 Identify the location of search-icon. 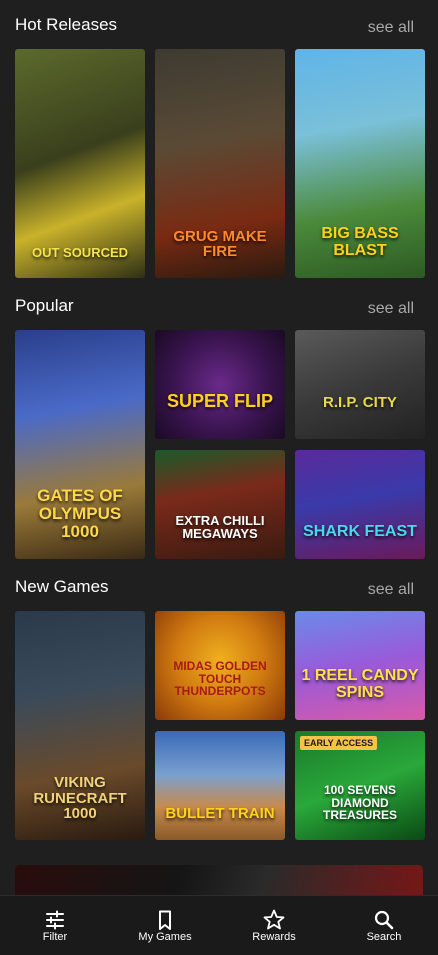
(384, 920).